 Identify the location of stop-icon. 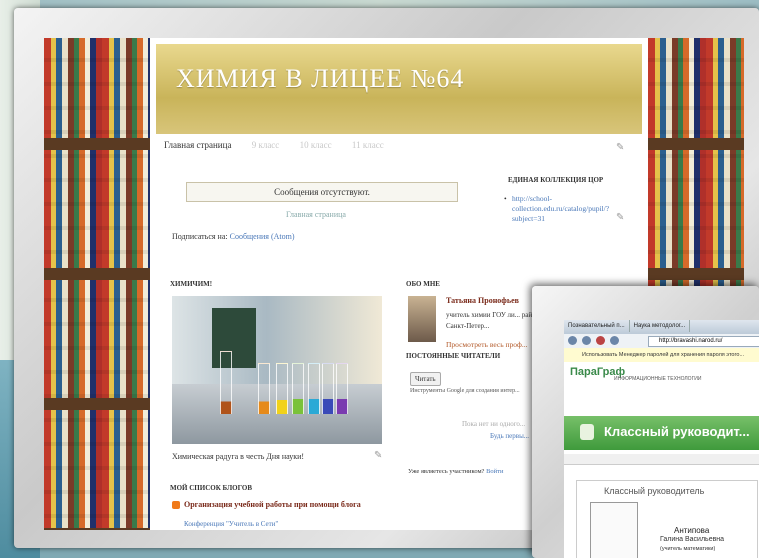
(600, 340).